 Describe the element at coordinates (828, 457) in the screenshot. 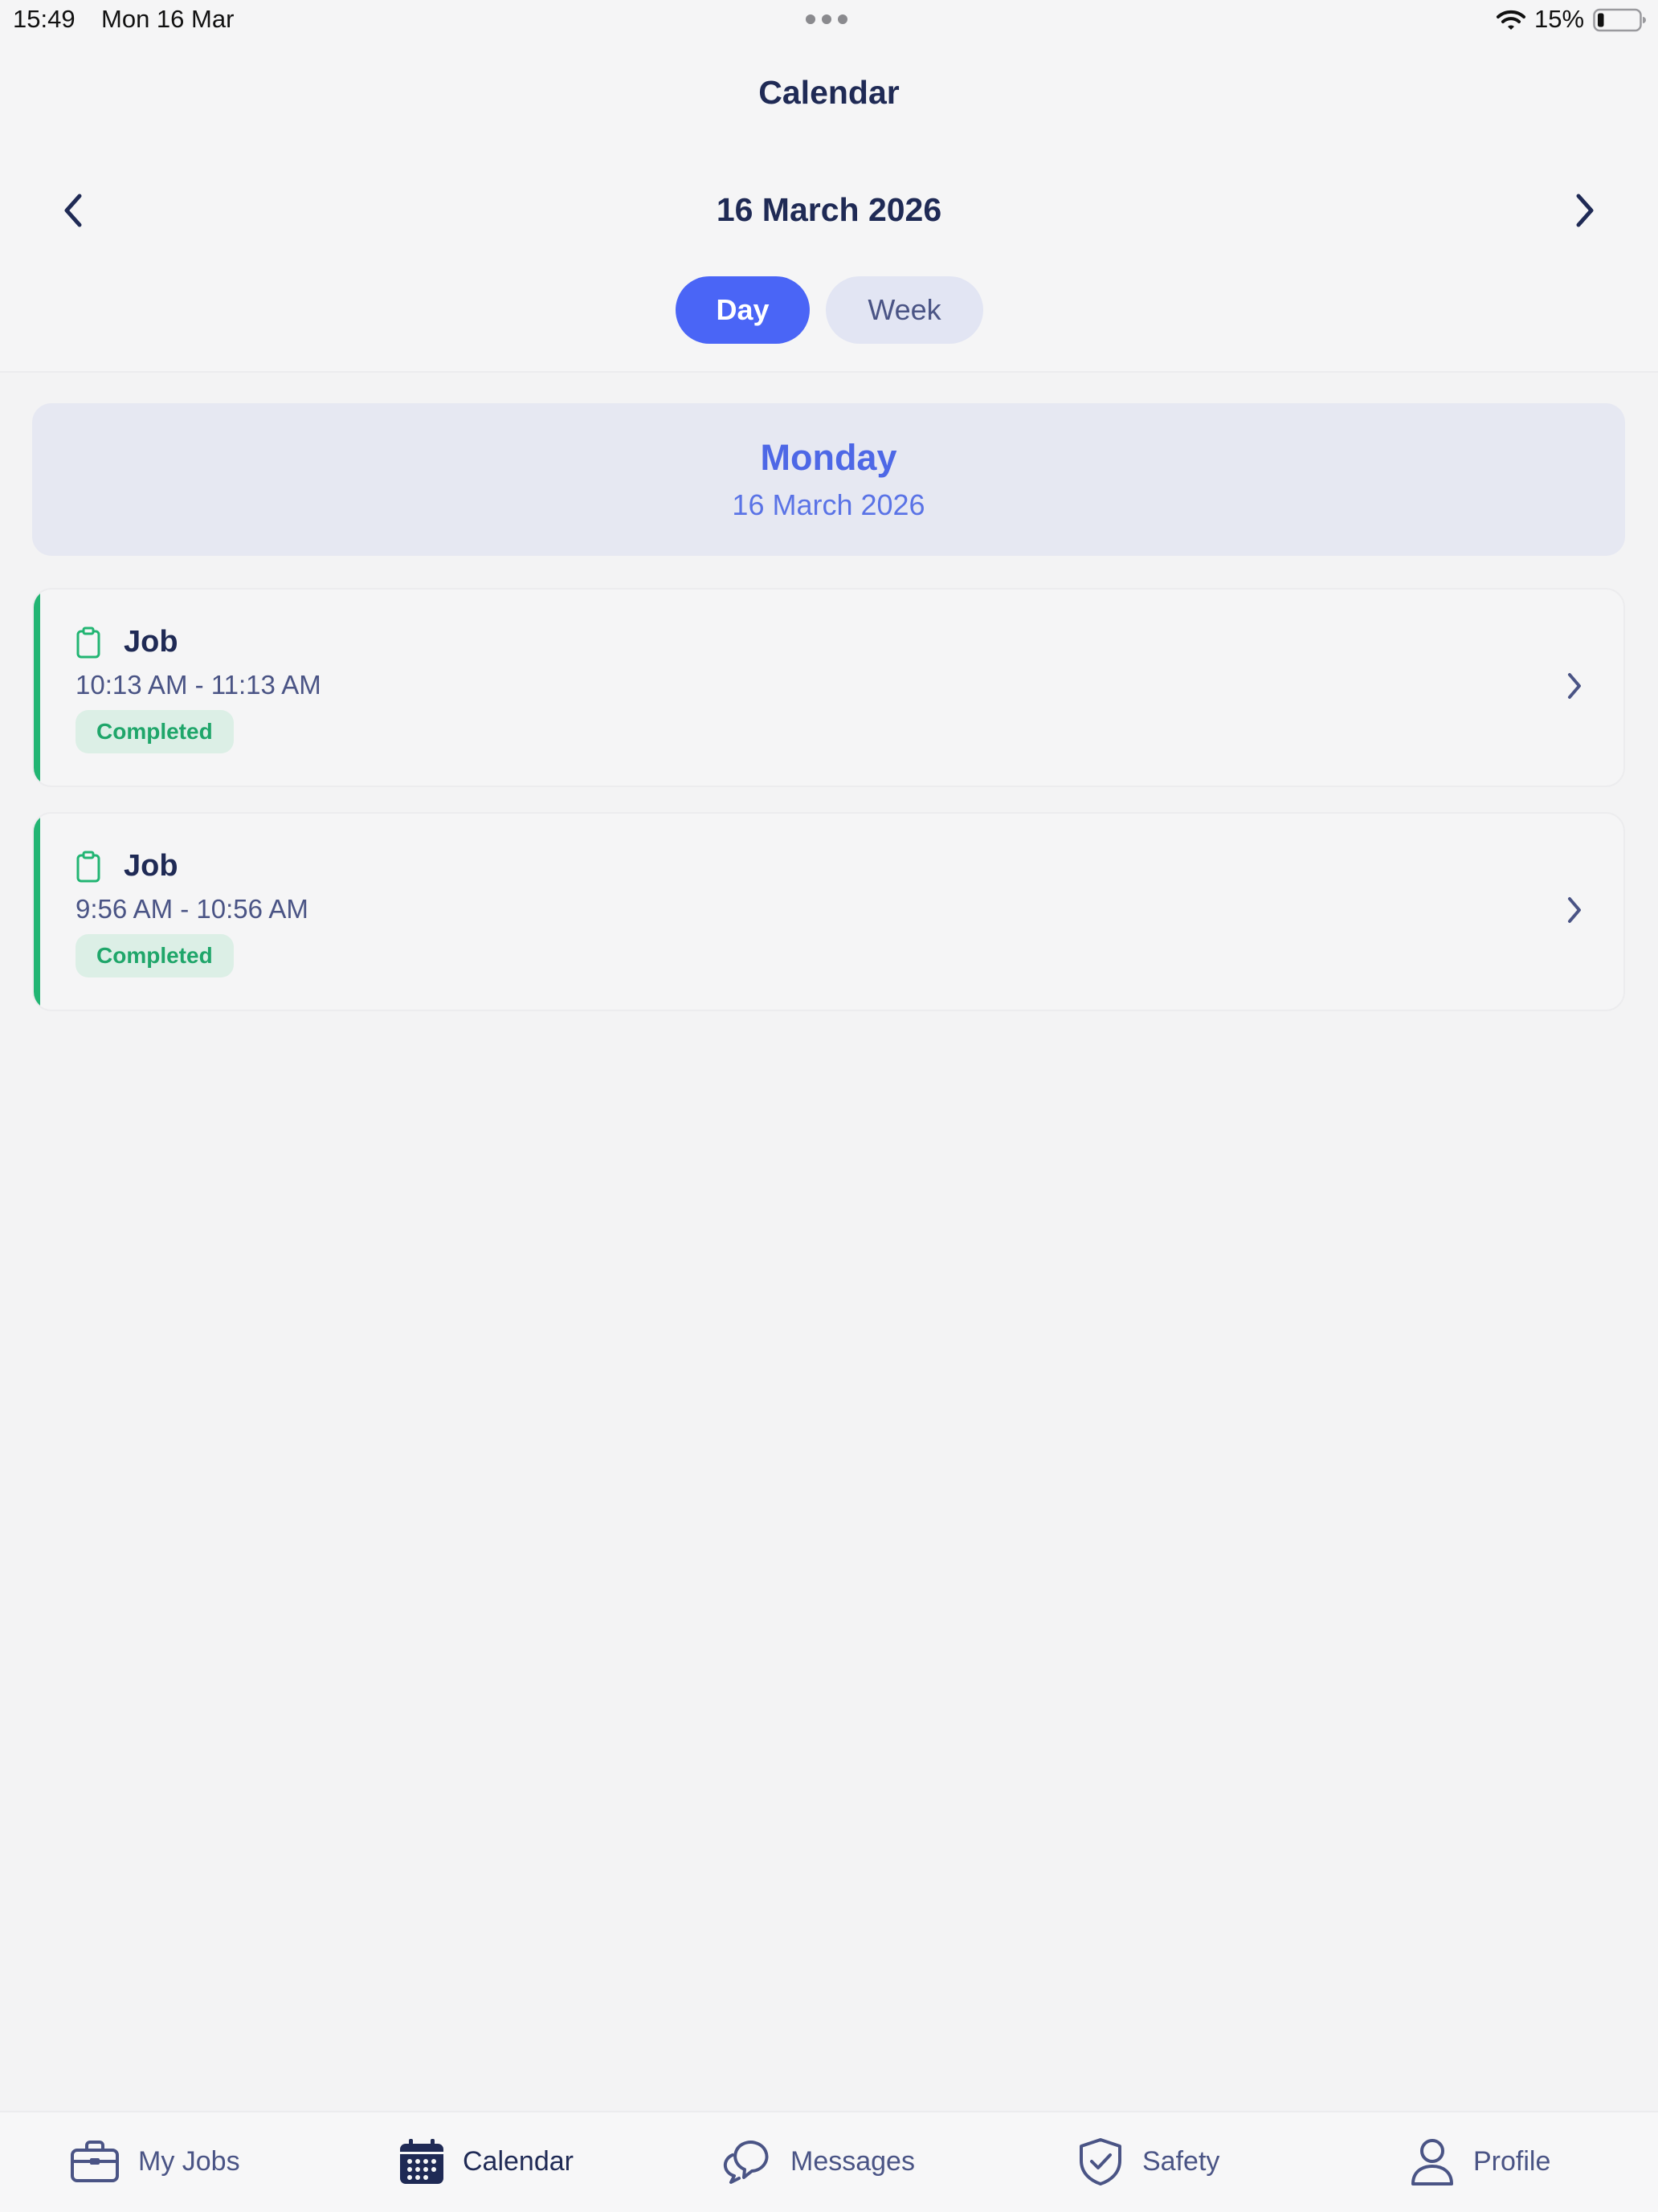

I see `weekday-label: Monday` at that location.